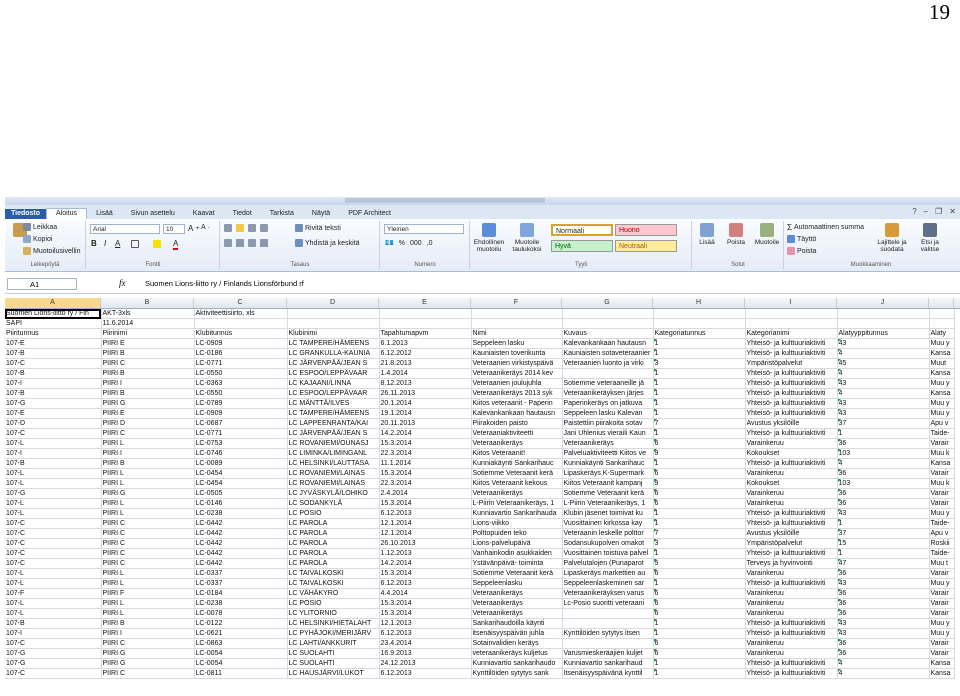  Describe the element at coordinates (608, 403) in the screenshot. I see `cell: Paperinkeräys on jatkuva` at that location.